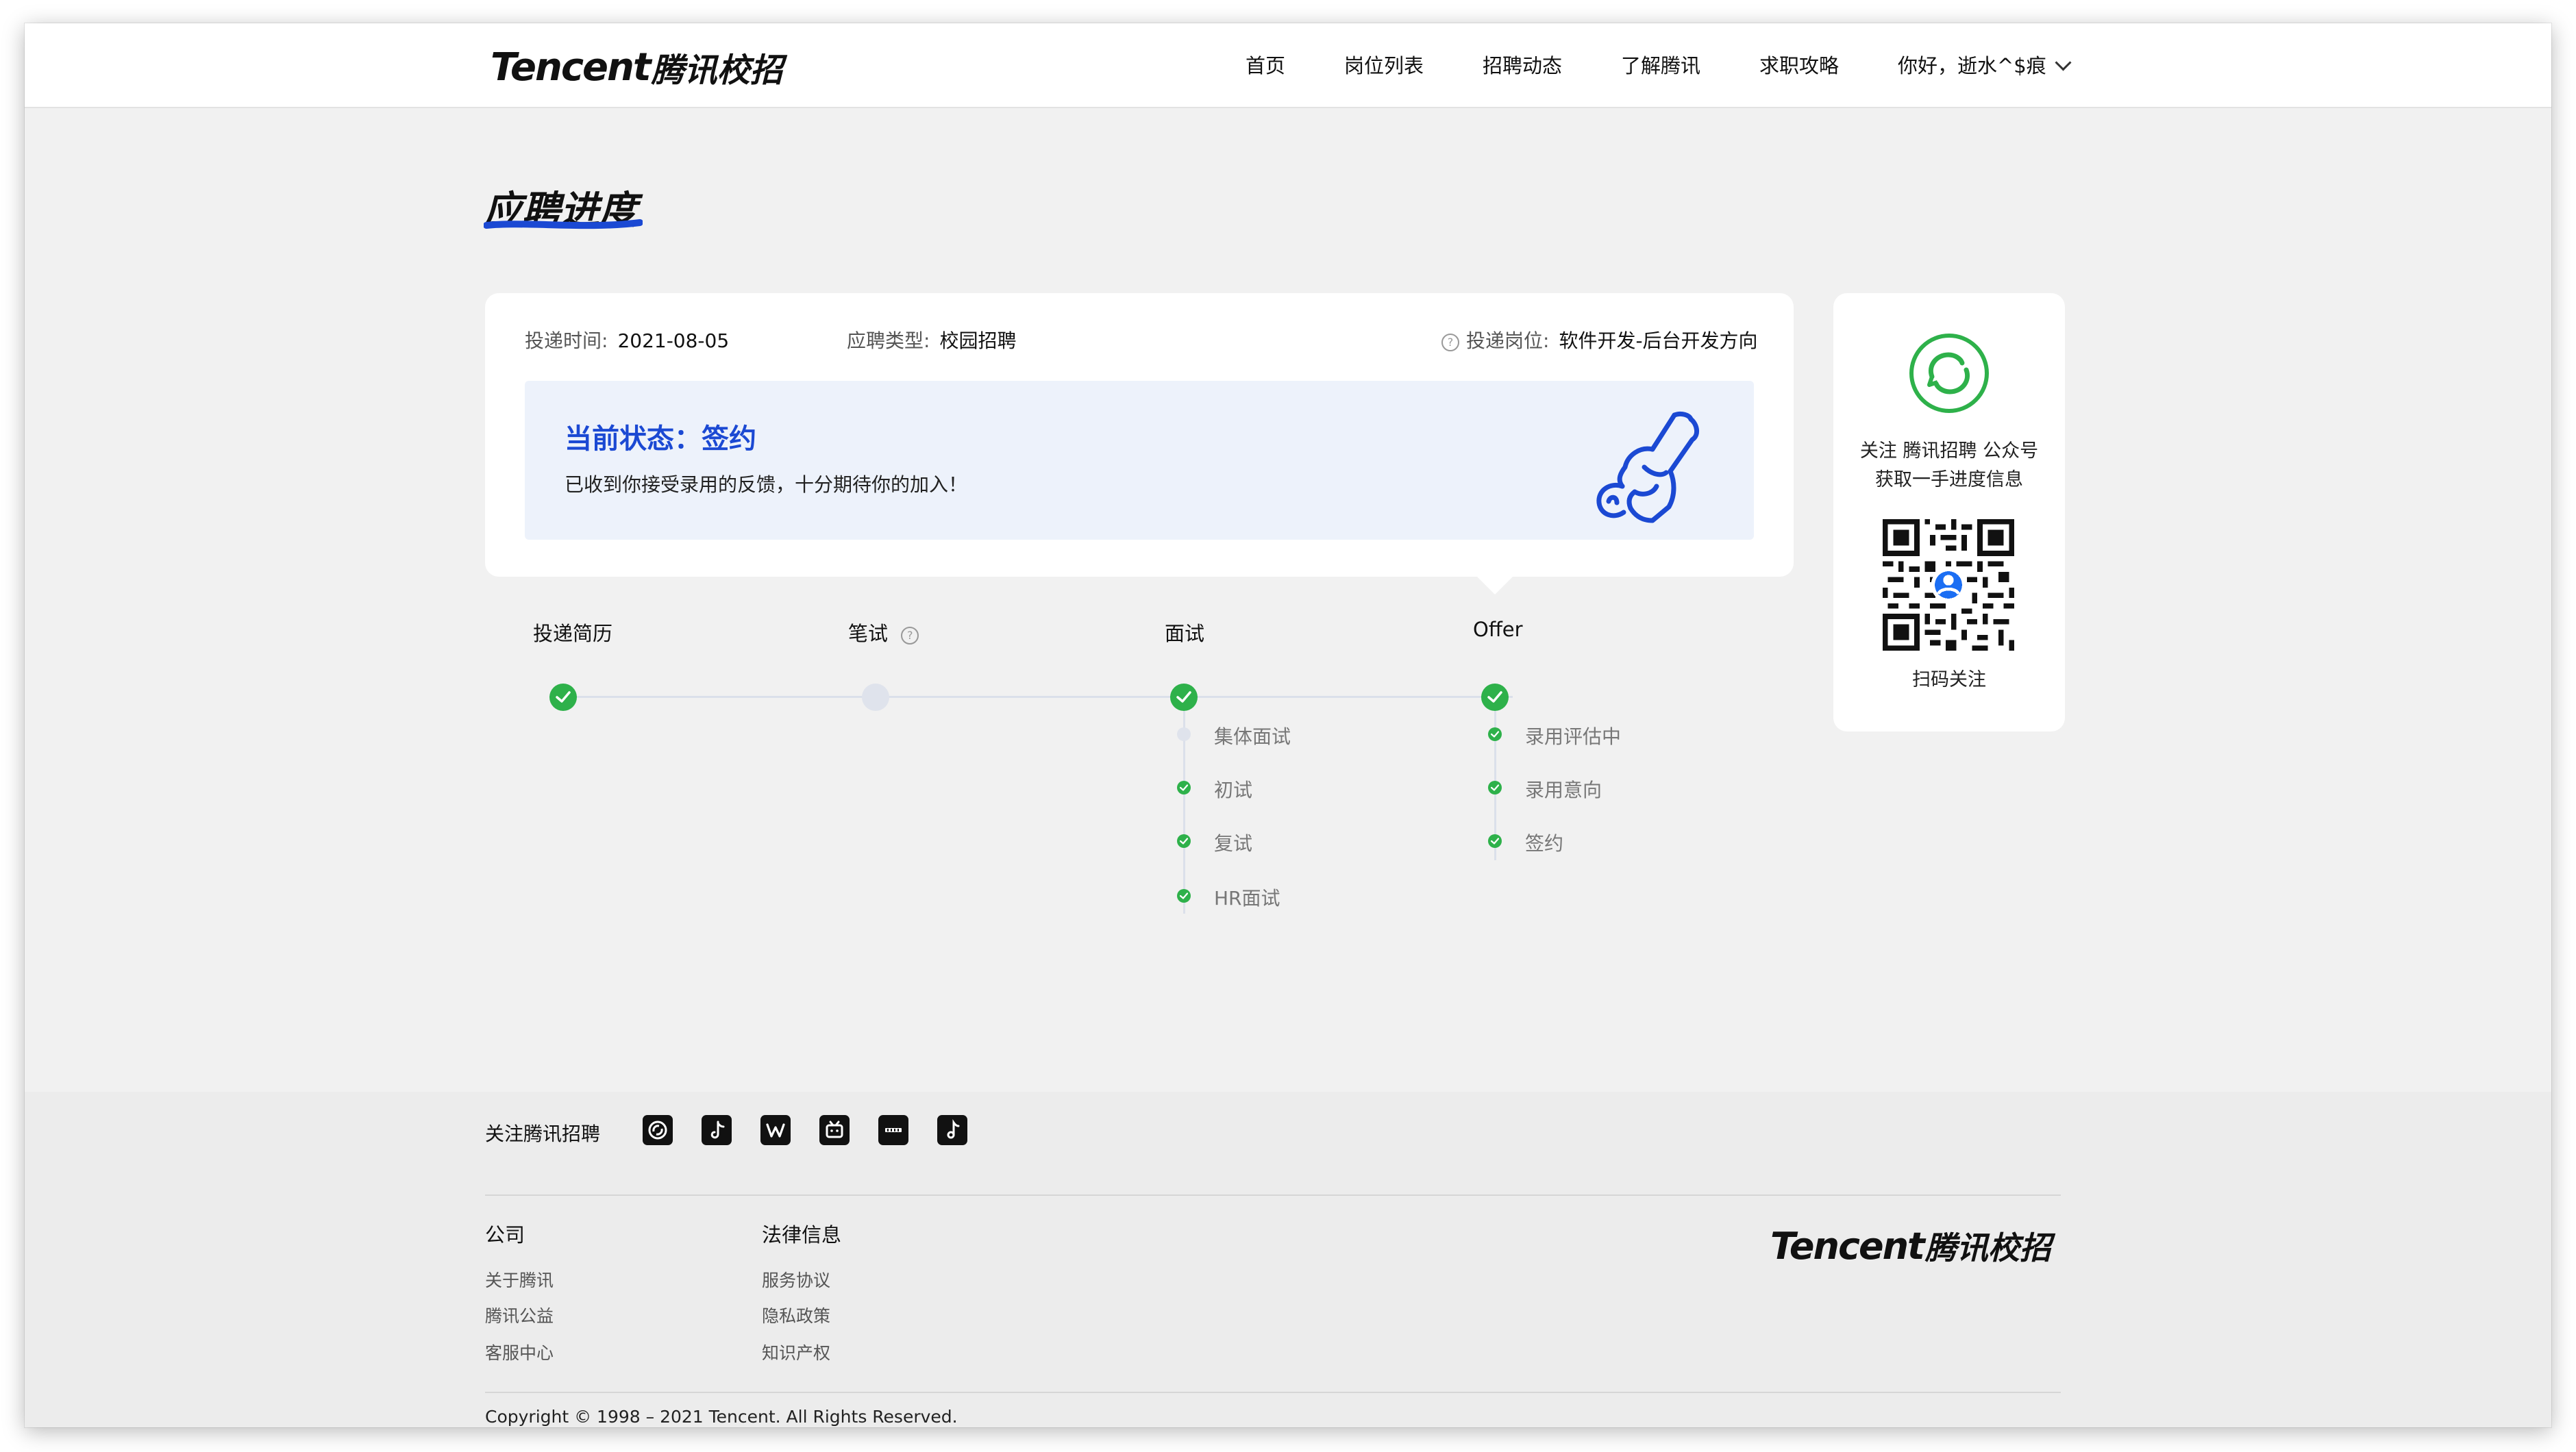 This screenshot has width=2576, height=1452. What do you see at coordinates (796, 1315) in the screenshot?
I see `footer-link-privacy: 隐私政策` at bounding box center [796, 1315].